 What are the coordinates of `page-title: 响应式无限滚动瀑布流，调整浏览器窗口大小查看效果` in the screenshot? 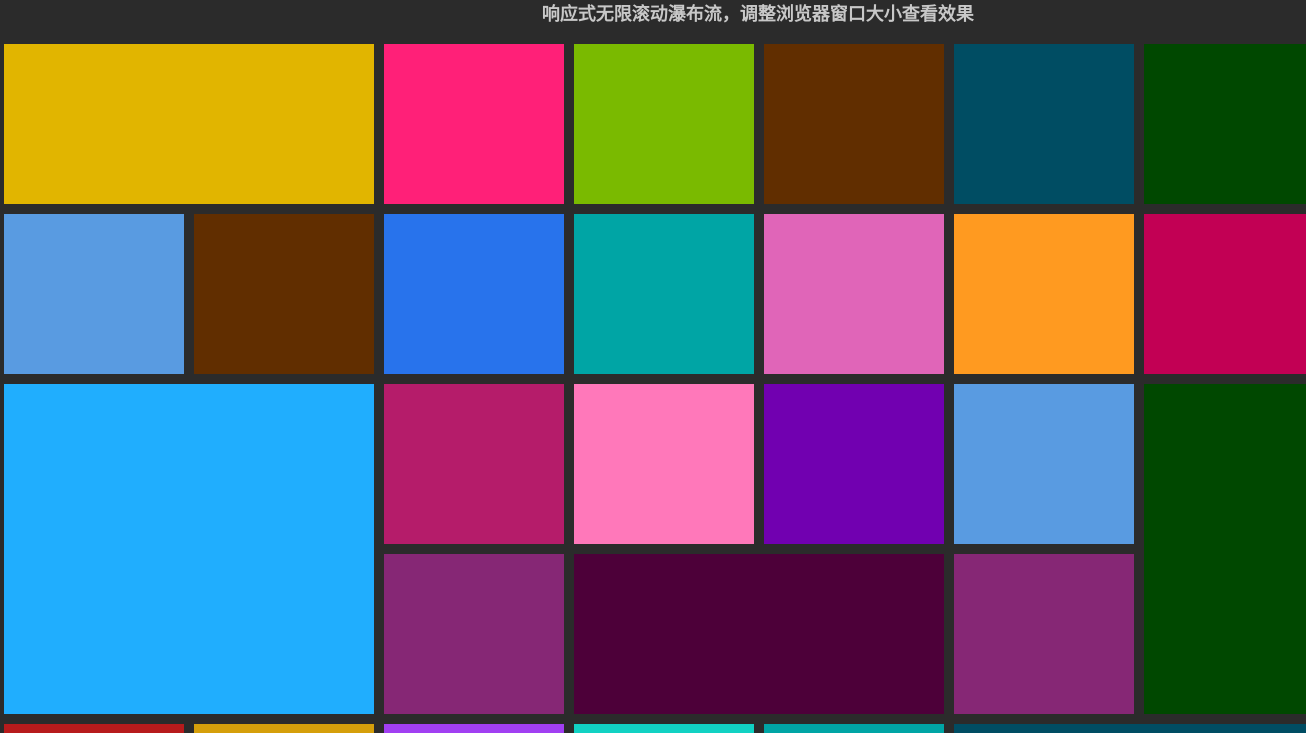 It's located at (758, 14).